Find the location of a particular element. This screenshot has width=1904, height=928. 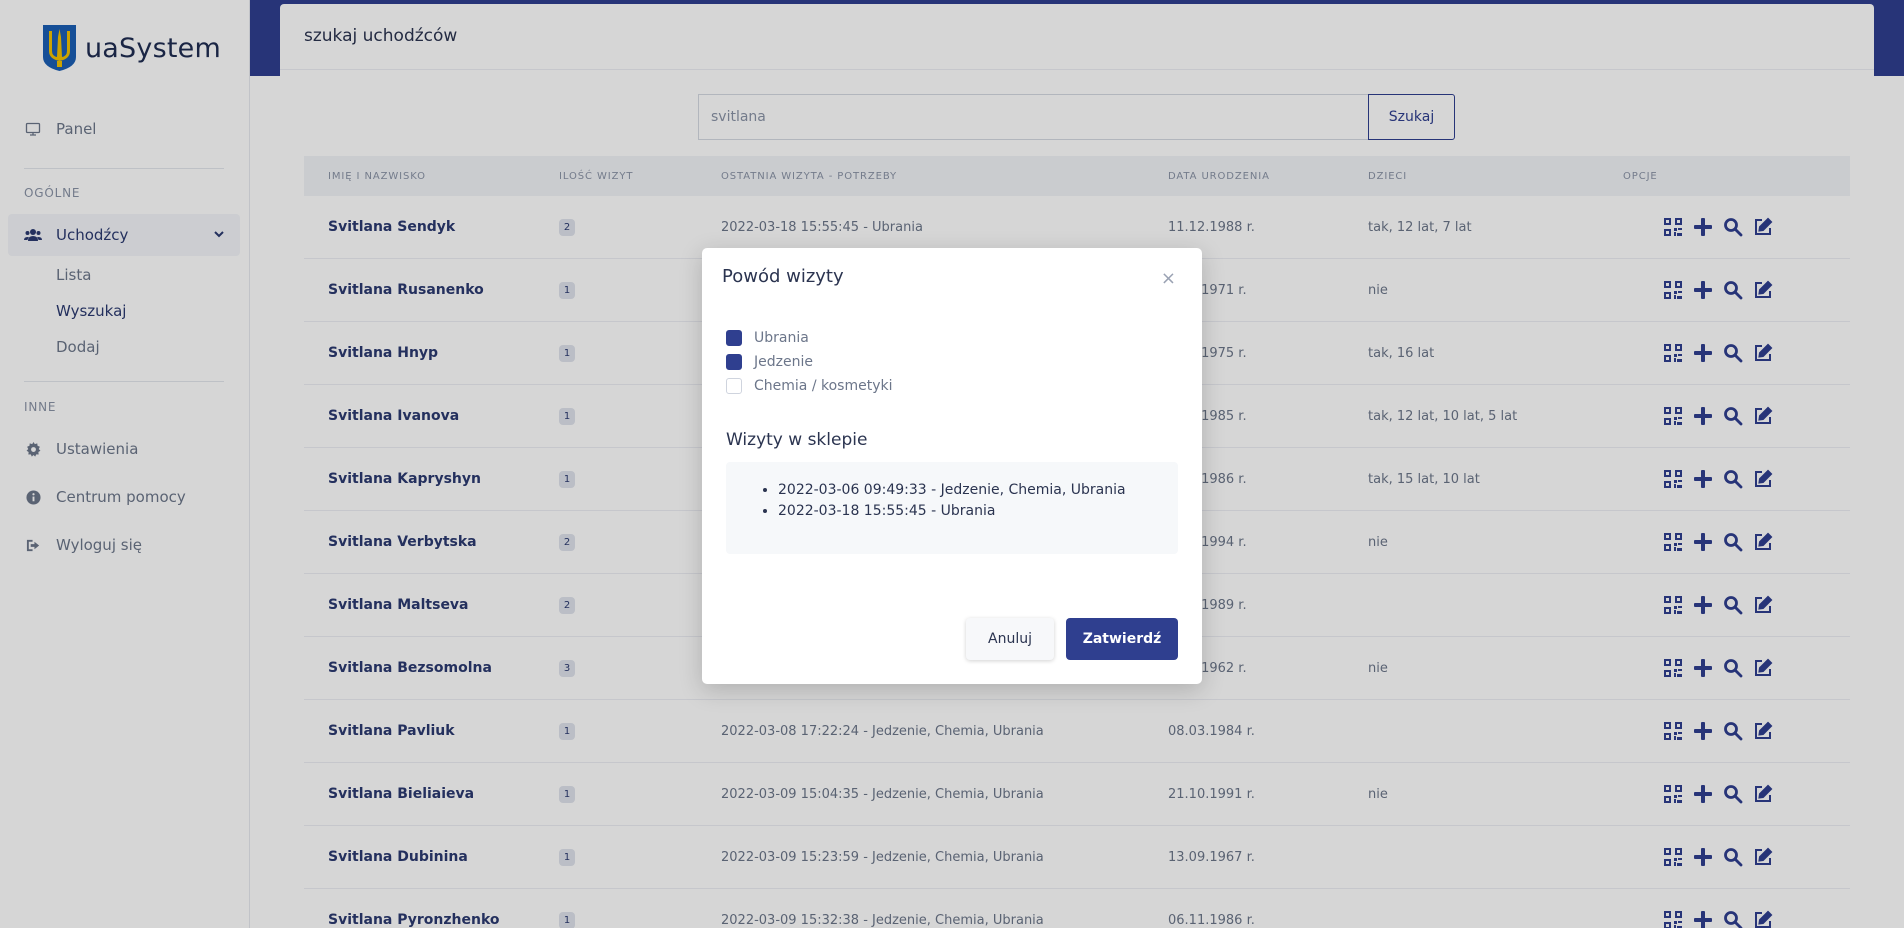

checkbox-label: Ubrania is located at coordinates (781, 338).